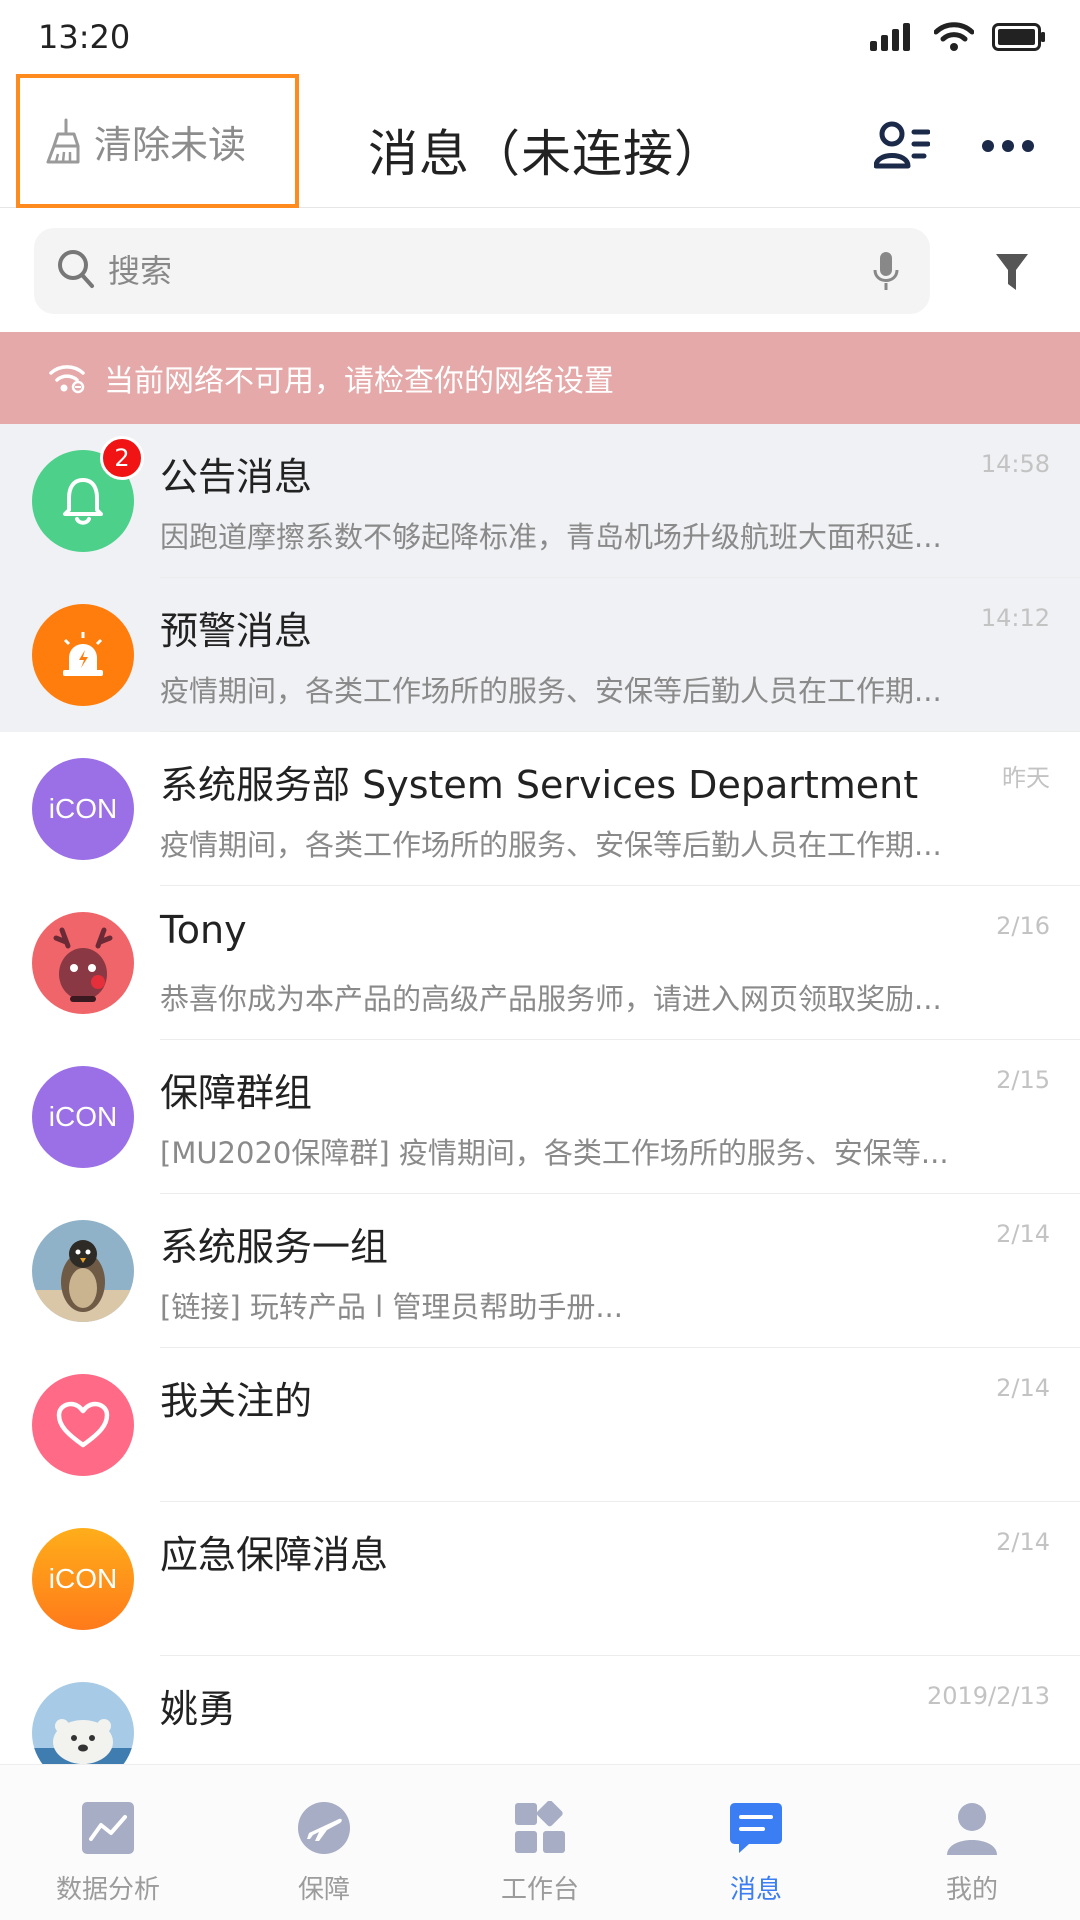 The width and height of the screenshot is (1080, 1920). What do you see at coordinates (67, 379) in the screenshot?
I see `wifi-off-icon` at bounding box center [67, 379].